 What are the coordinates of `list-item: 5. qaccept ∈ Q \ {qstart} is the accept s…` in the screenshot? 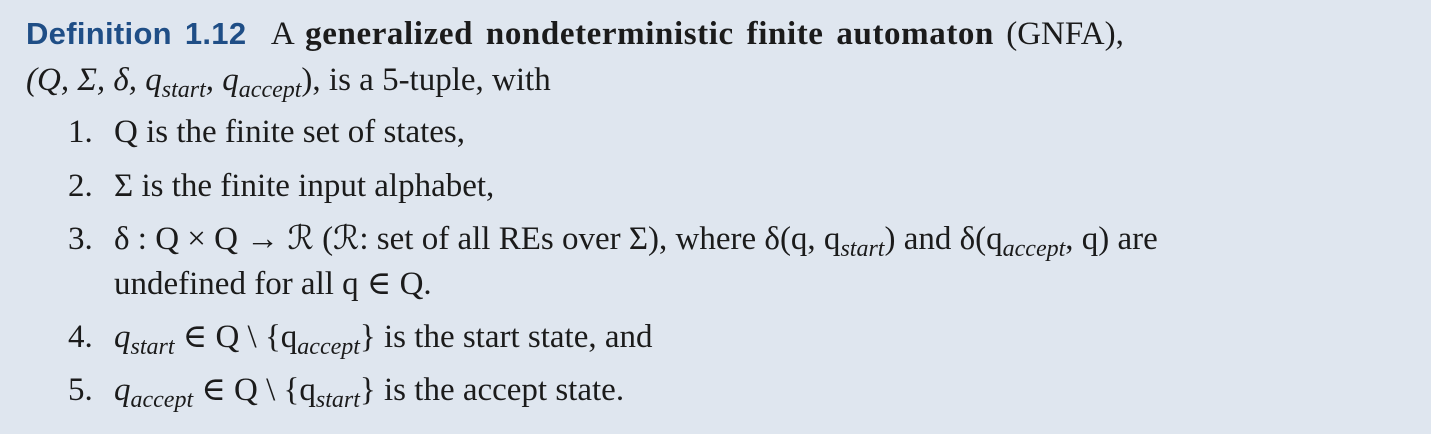 It's located at (346, 392).